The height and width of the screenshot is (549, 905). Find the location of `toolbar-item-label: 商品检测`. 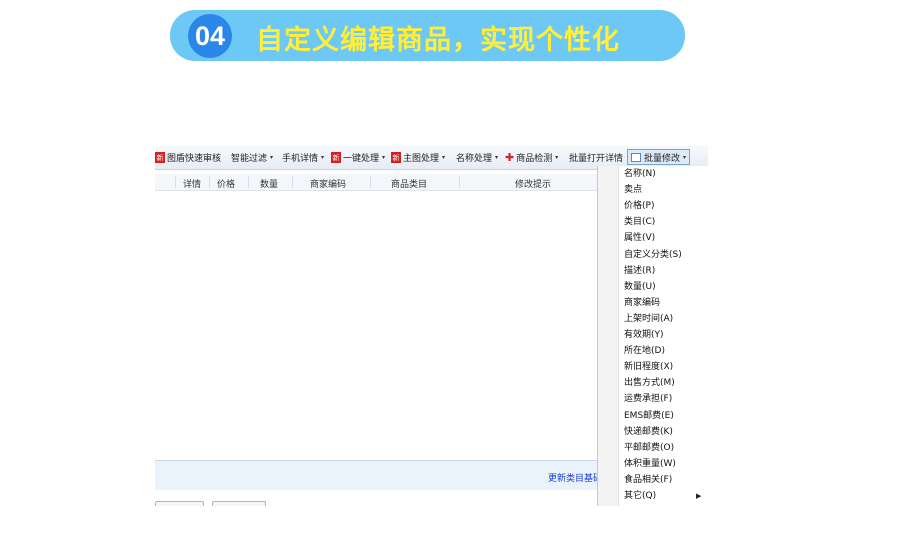

toolbar-item-label: 商品检测 is located at coordinates (534, 159).